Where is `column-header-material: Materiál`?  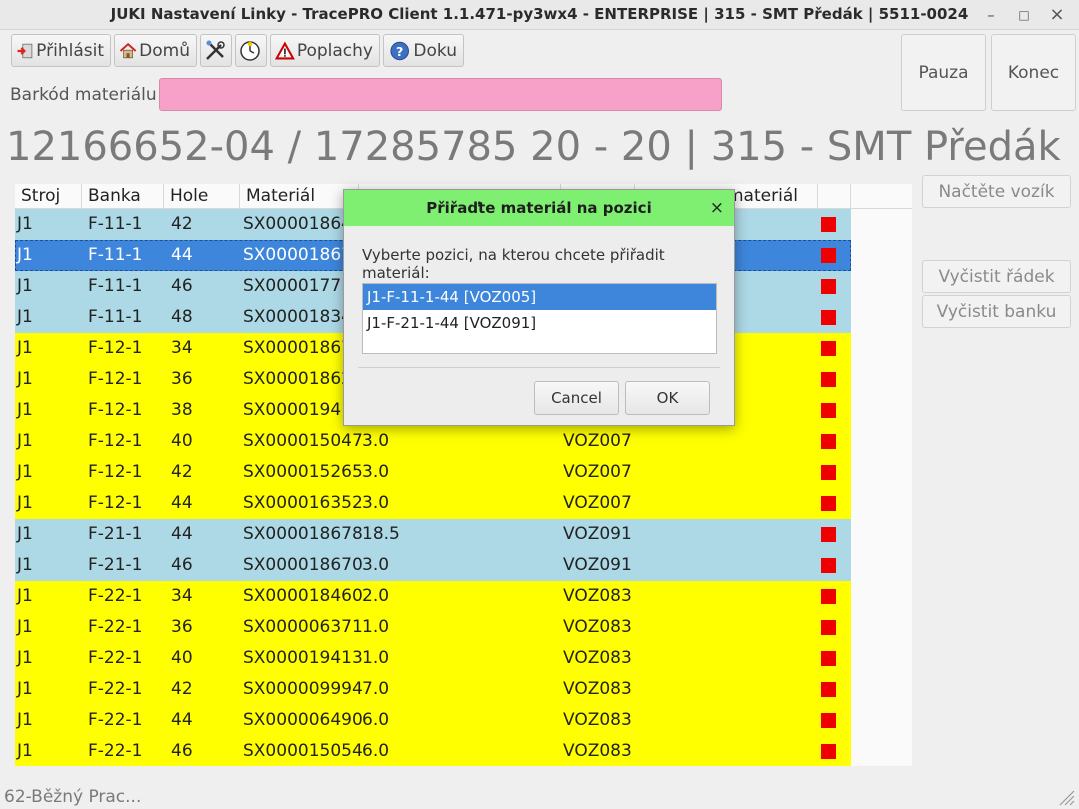
column-header-material: Materiál is located at coordinates (299, 196).